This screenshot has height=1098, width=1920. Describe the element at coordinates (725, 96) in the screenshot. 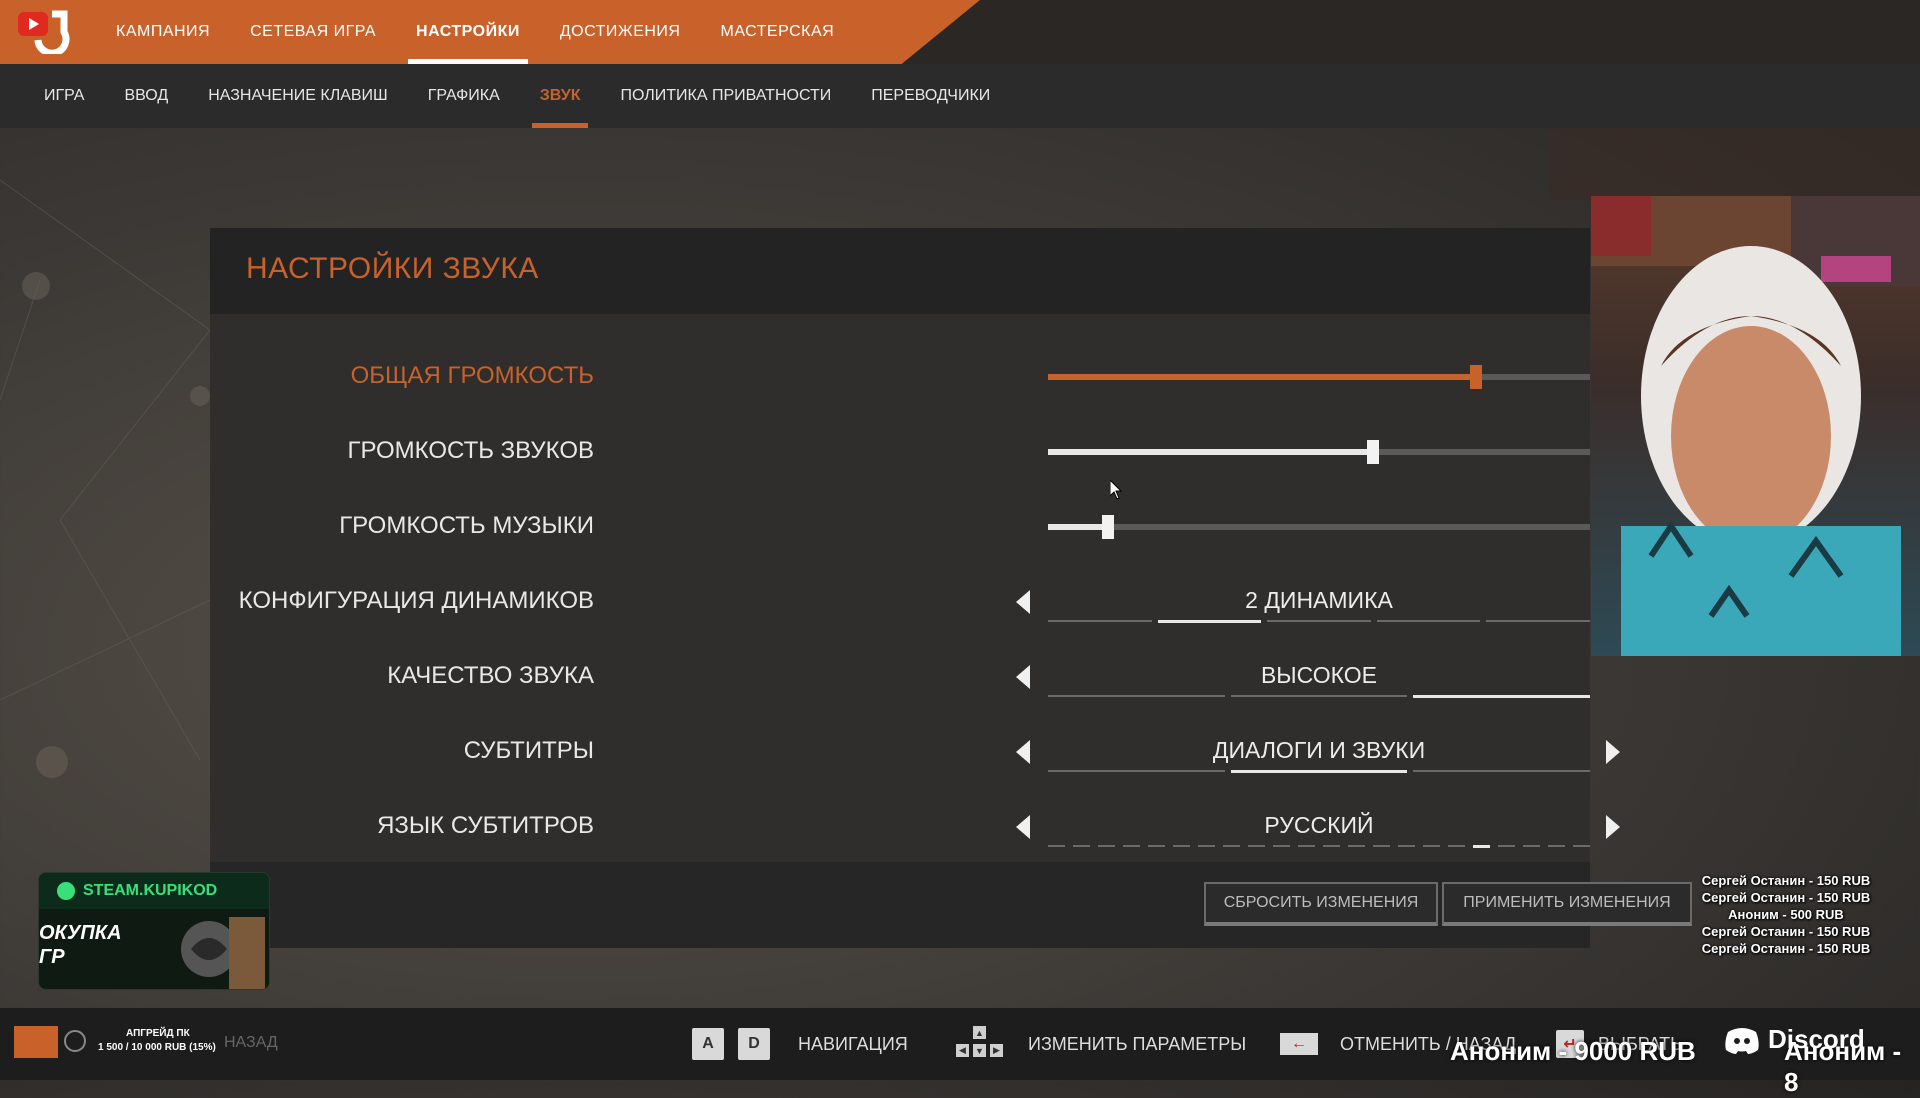

I see `tab-privacy: ПОЛИТИКА ПРИВАТНОСТИ` at that location.